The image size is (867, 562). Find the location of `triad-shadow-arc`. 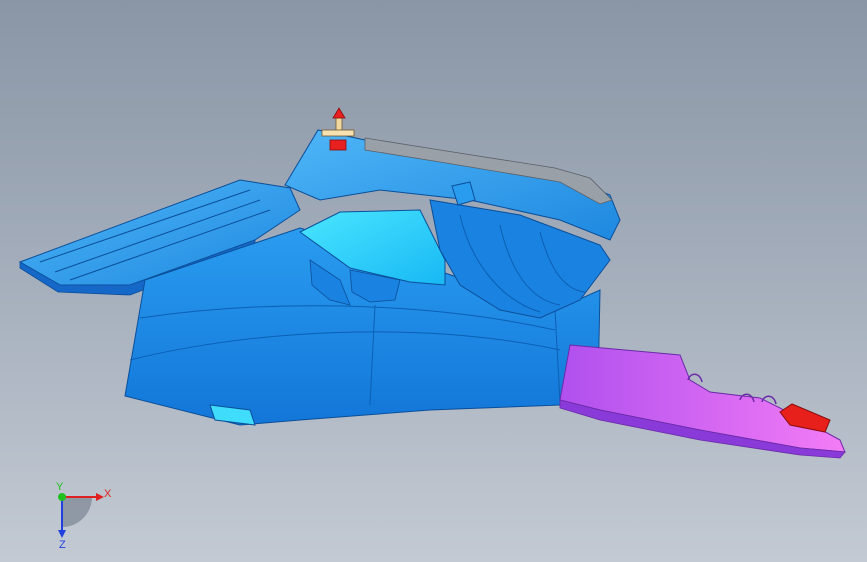

triad-shadow-arc is located at coordinates (77, 512).